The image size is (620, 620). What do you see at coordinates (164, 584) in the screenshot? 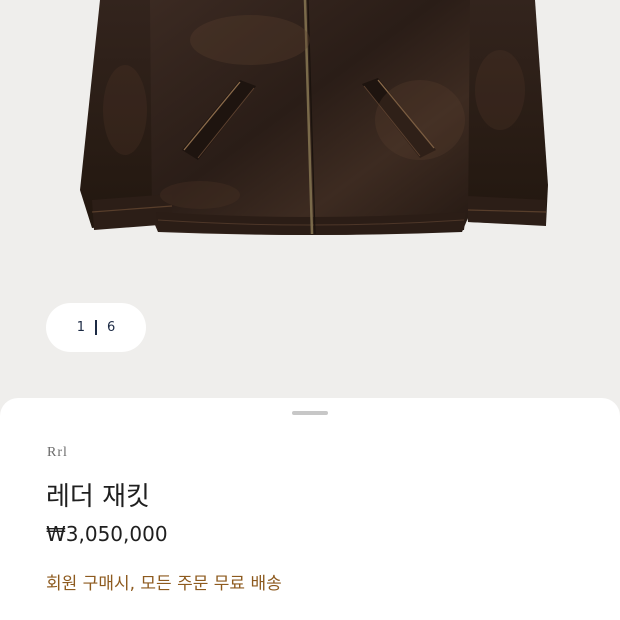
I see `shipping-promo: 회원 구매시, 모든 주문 무료 배송` at bounding box center [164, 584].